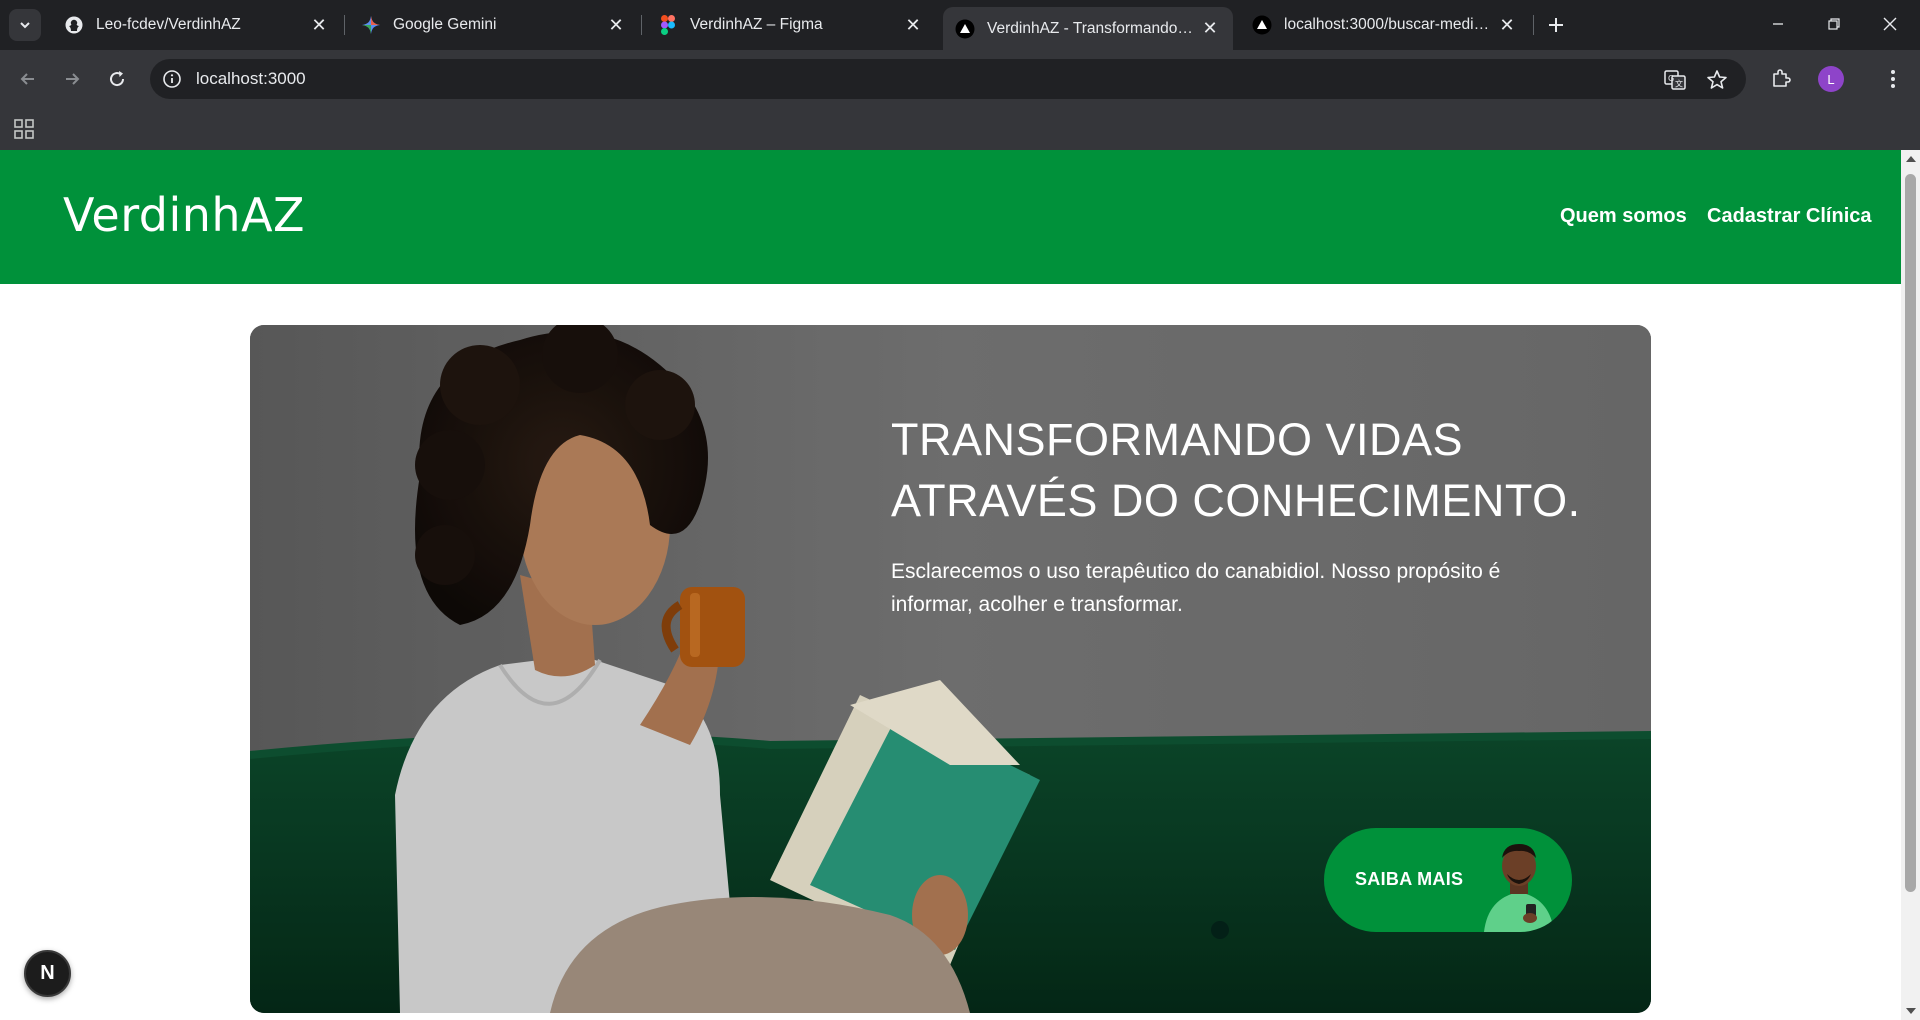  I want to click on address-bar: localhost:3000 G文, so click(948, 79).